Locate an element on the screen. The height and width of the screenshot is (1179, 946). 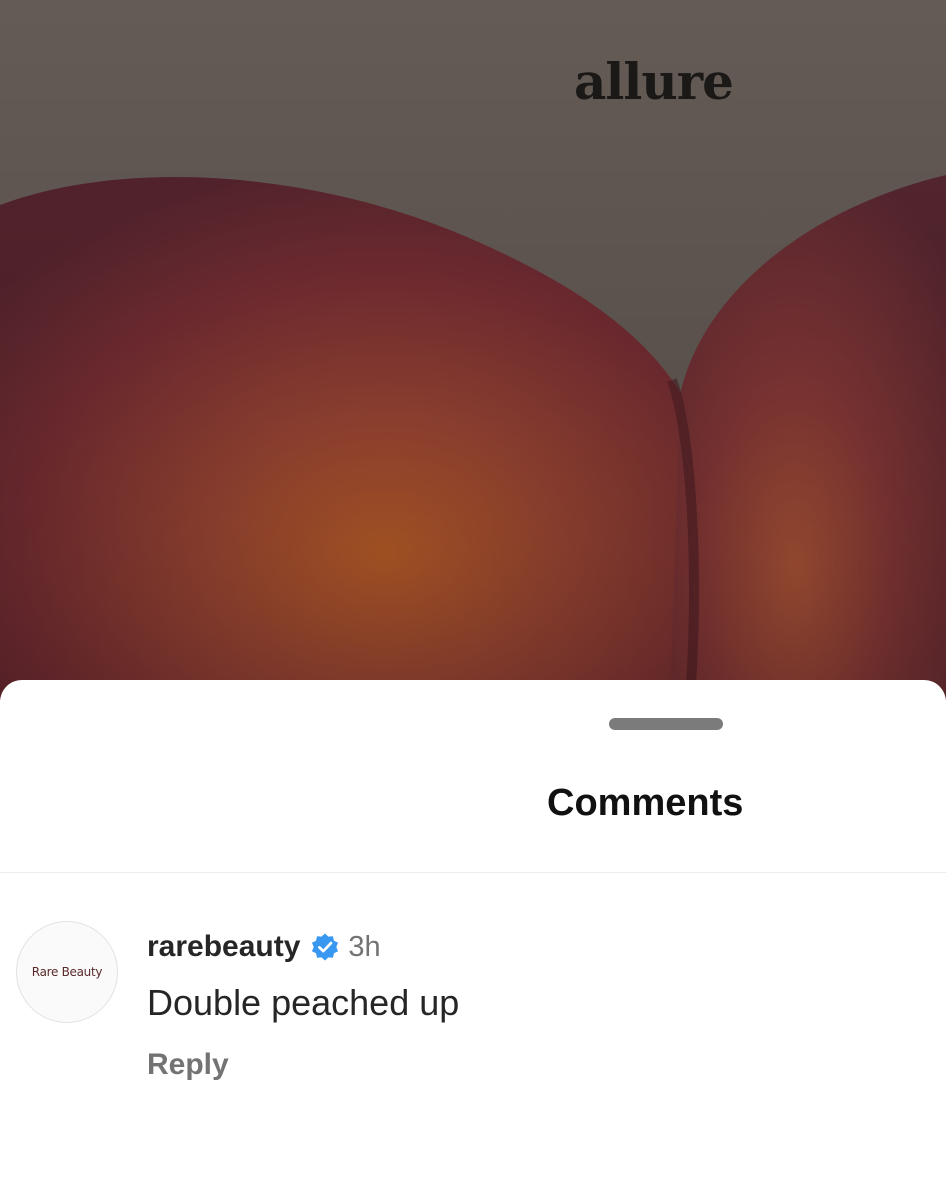
allure-logo: allure is located at coordinates (654, 81).